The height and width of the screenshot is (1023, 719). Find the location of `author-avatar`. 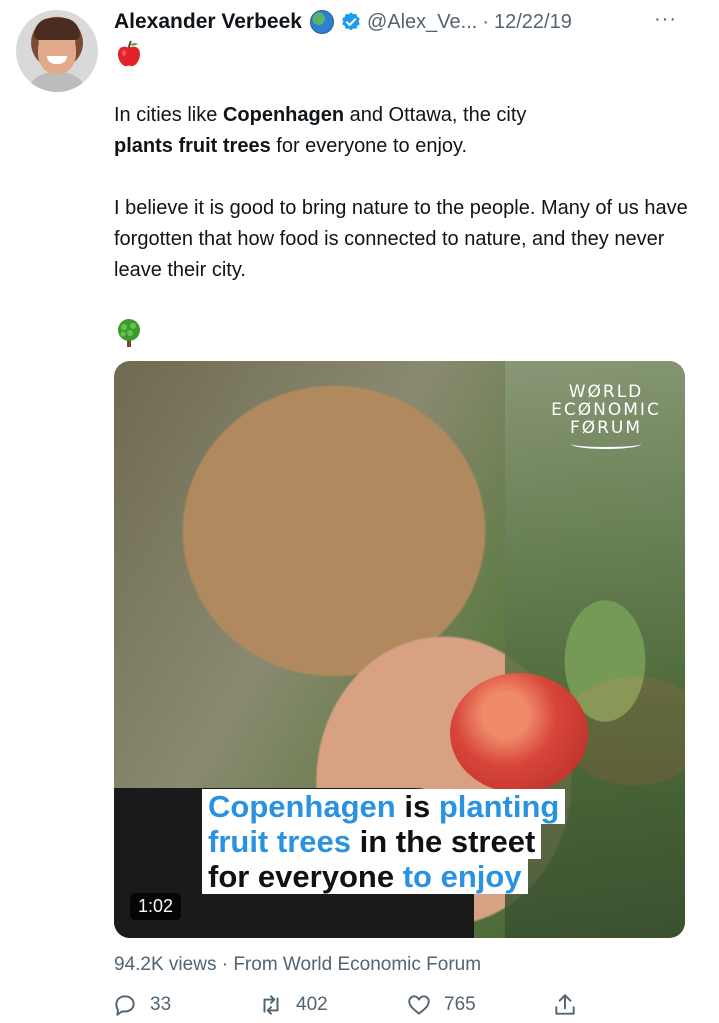

author-avatar is located at coordinates (57, 51).